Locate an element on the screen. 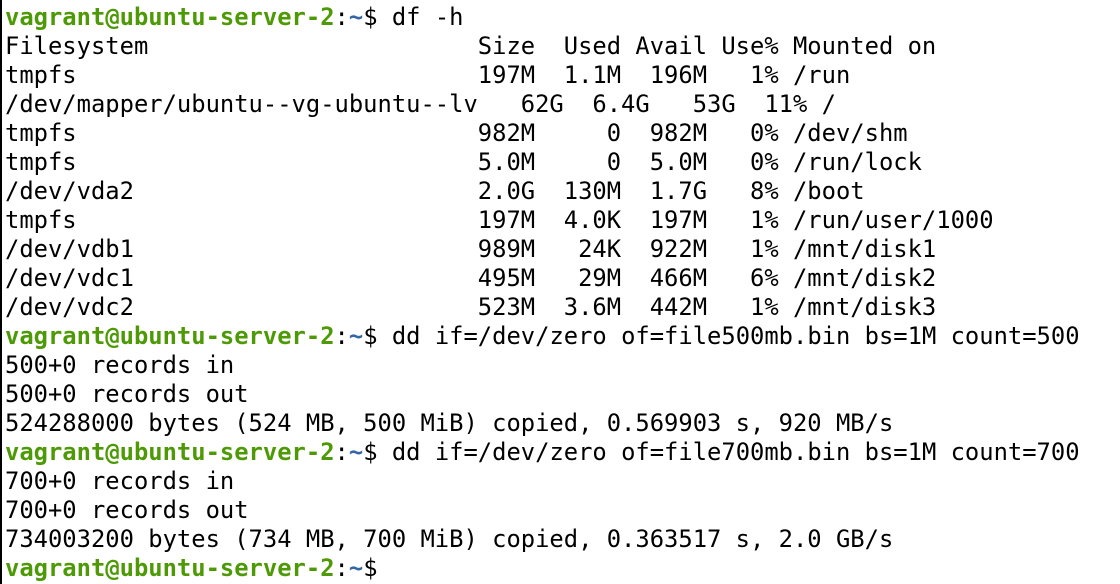  output-line: 700+0 records in is located at coordinates (120, 481).